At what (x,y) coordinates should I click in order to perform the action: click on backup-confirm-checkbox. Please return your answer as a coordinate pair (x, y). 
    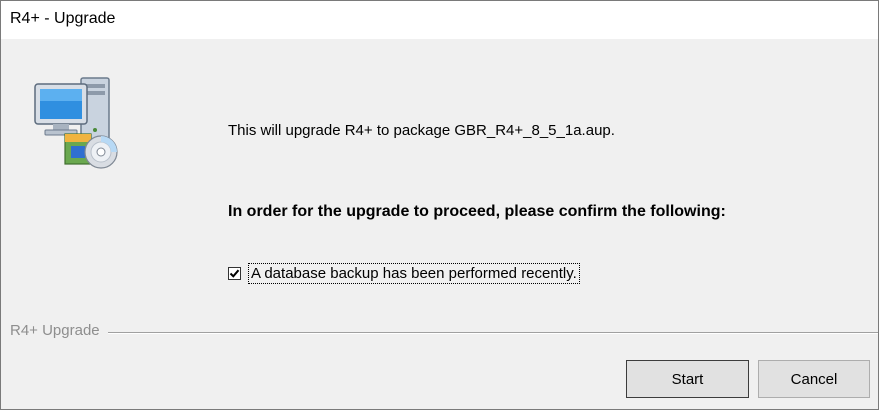
    Looking at the image, I should click on (234, 273).